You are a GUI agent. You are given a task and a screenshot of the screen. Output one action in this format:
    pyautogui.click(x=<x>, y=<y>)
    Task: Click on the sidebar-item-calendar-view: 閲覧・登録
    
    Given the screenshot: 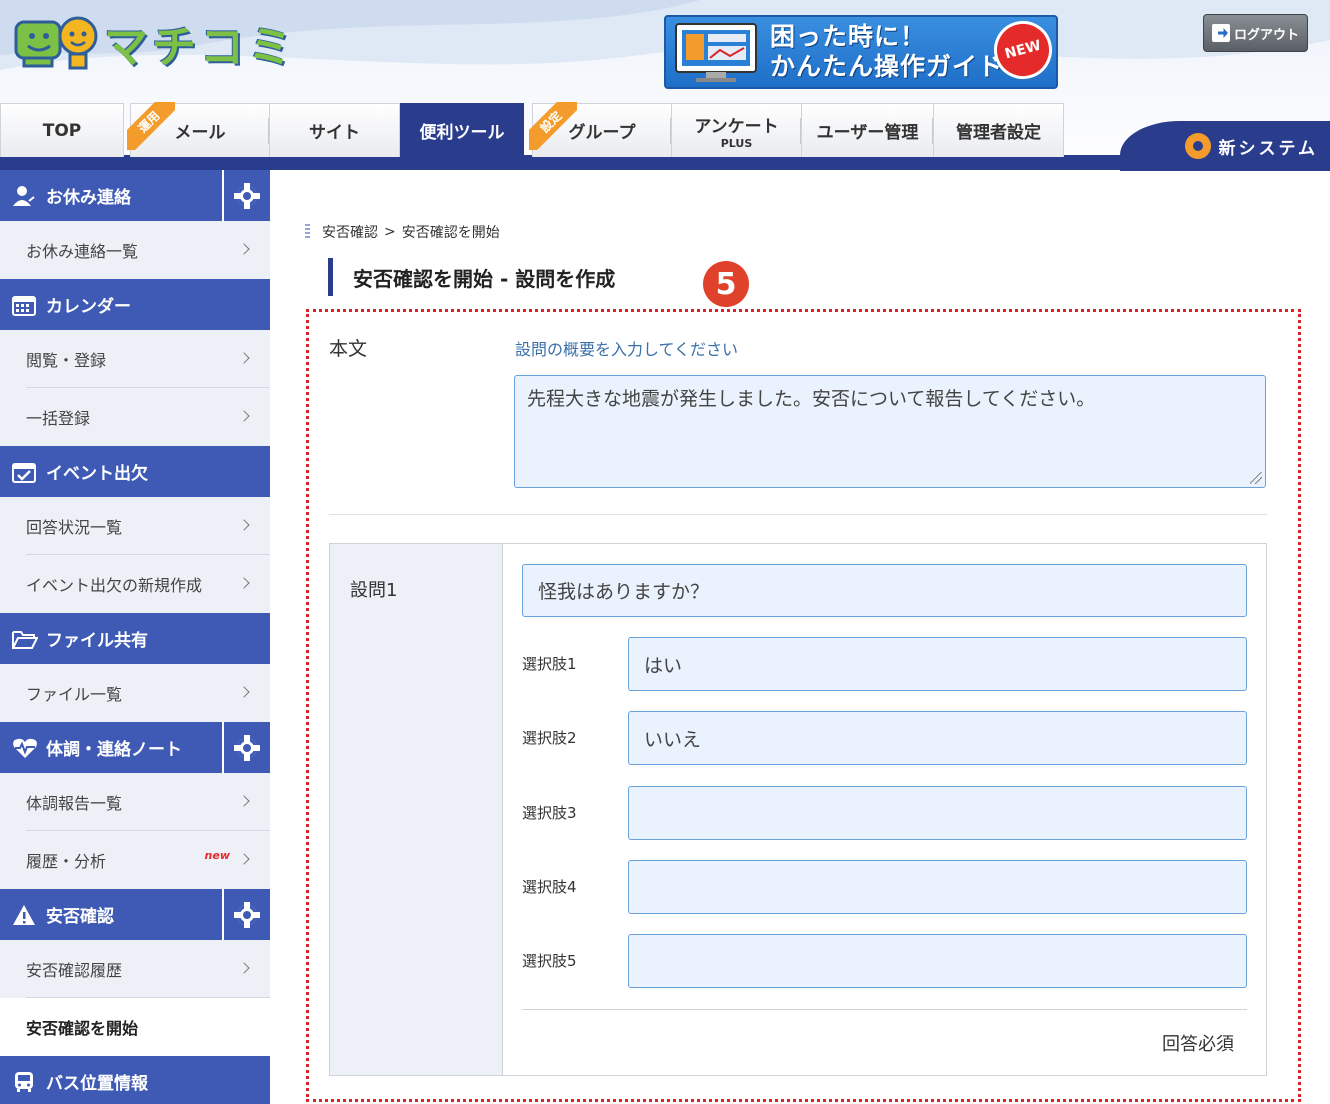 What is the action you would take?
    pyautogui.click(x=135, y=359)
    